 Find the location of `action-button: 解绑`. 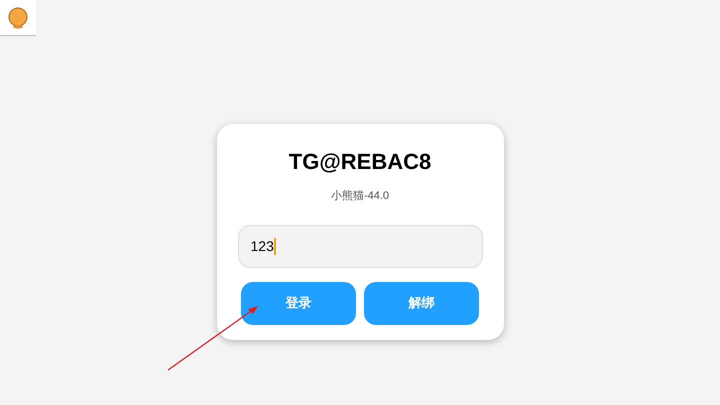

action-button: 解绑 is located at coordinates (421, 303).